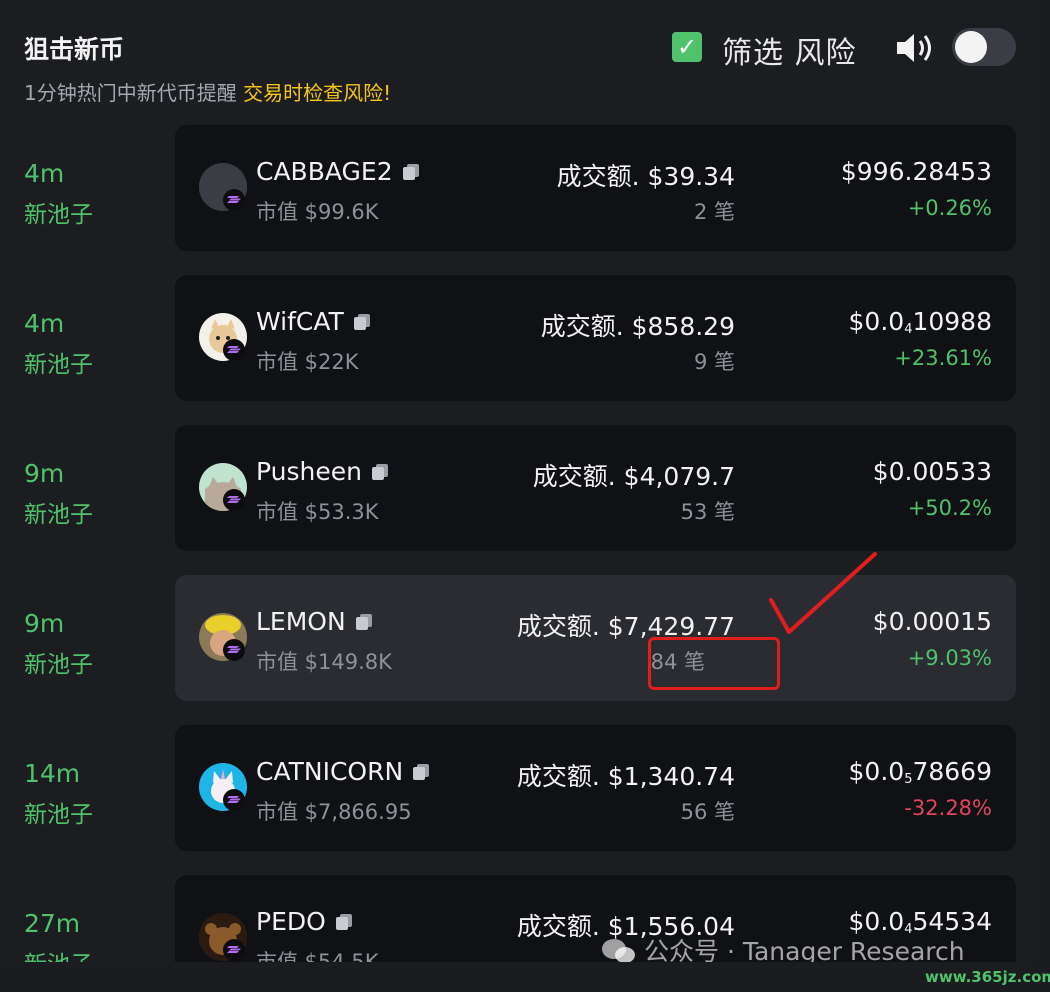  Describe the element at coordinates (130, 93) in the screenshot. I see `subtitle-text: 1分钟热门中新代币提醒` at that location.